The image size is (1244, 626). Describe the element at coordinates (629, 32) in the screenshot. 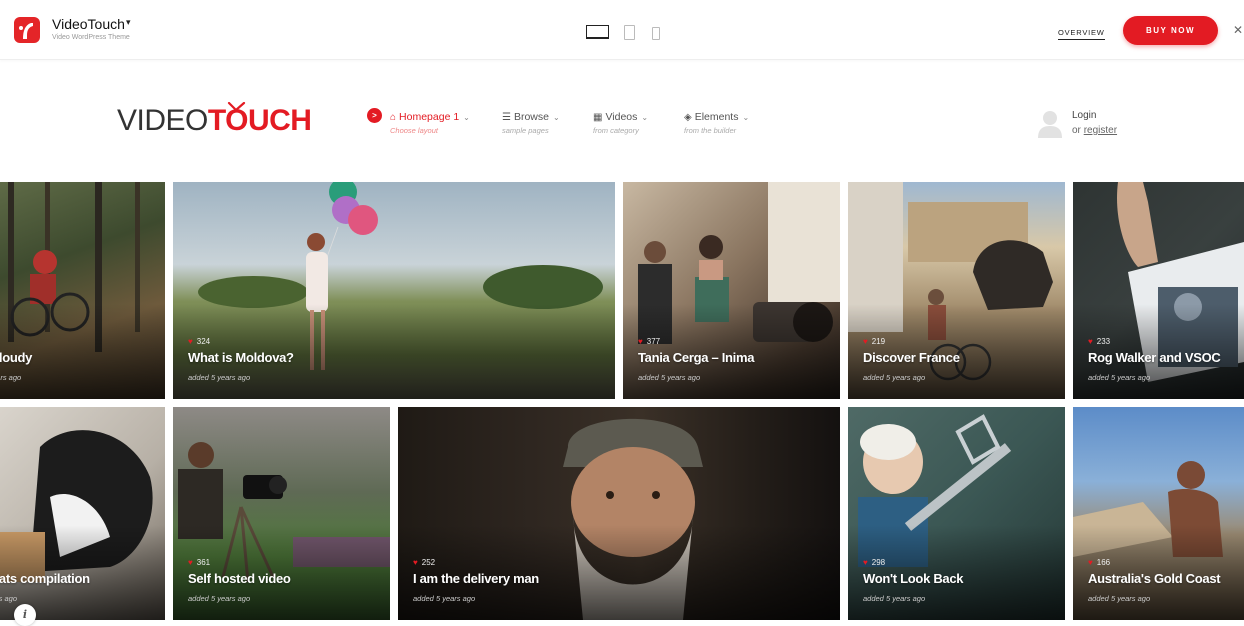

I see `tablet-icon` at that location.